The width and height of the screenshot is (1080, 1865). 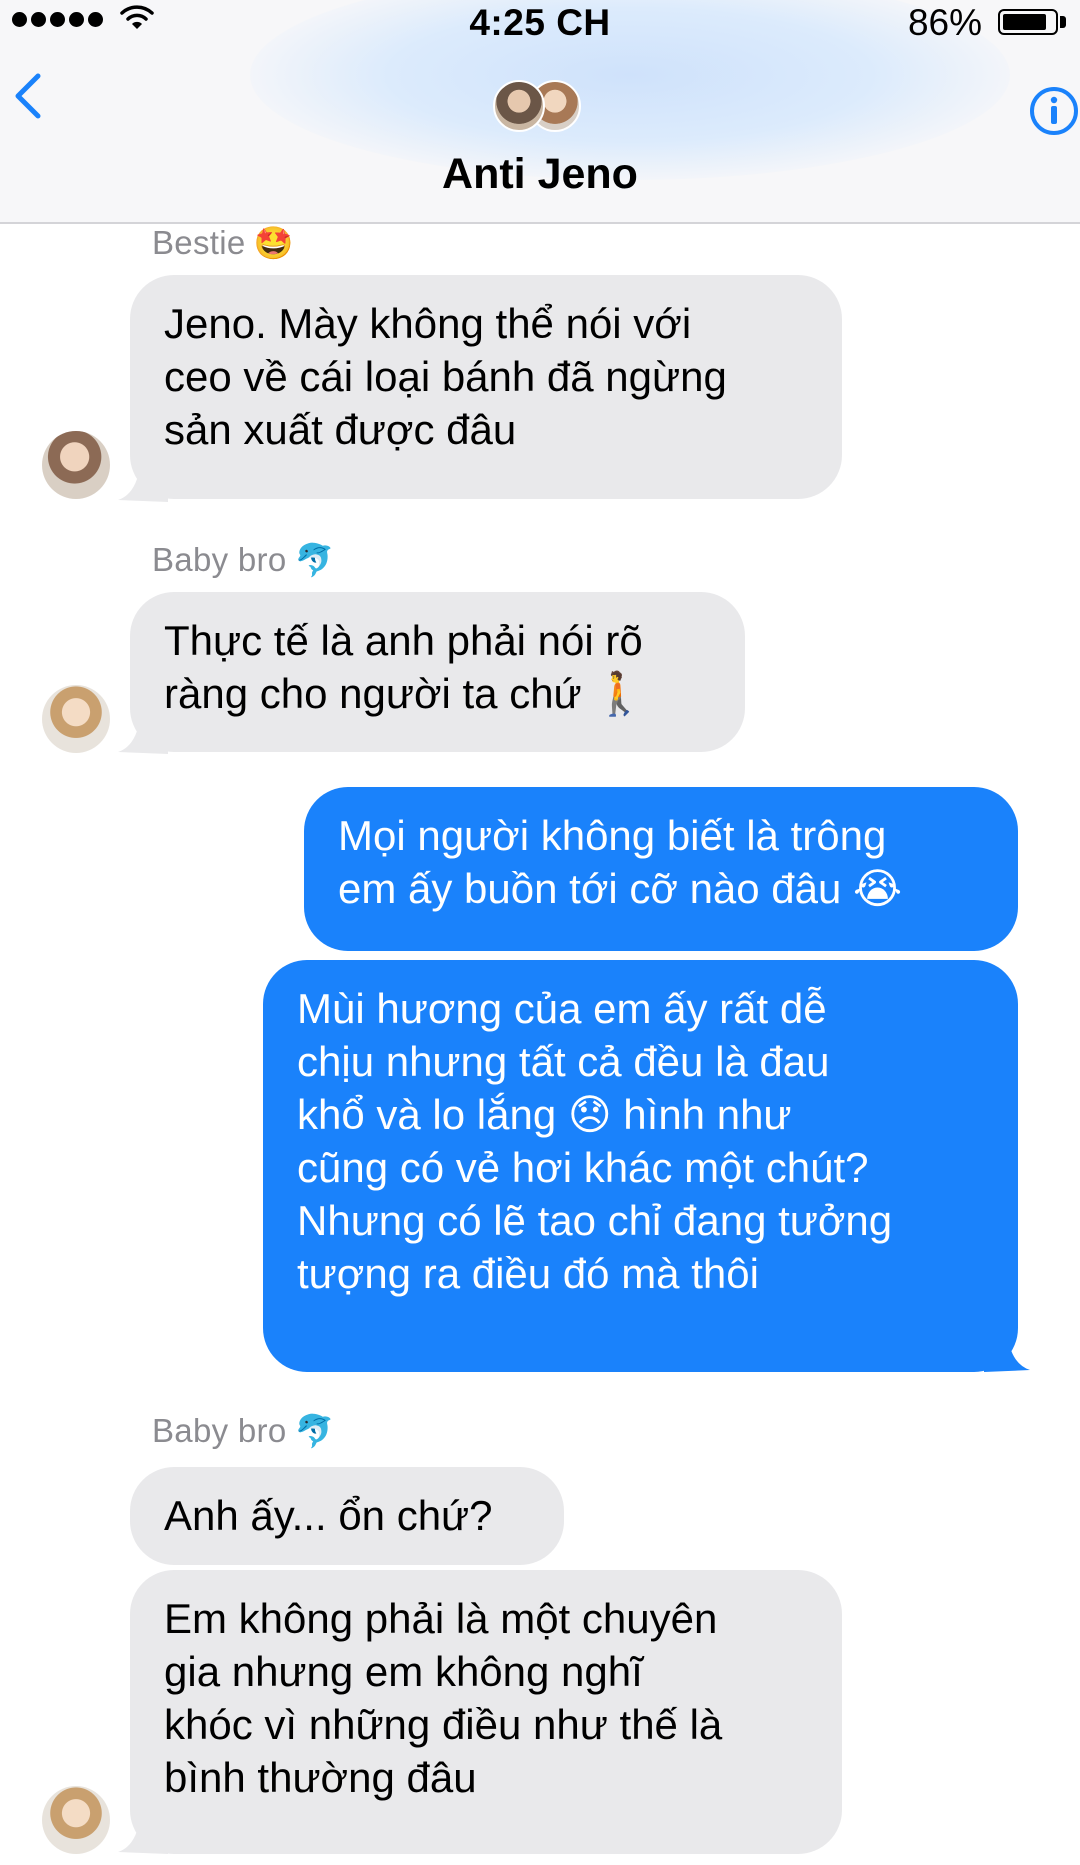 What do you see at coordinates (540, 174) in the screenshot?
I see `chat-title: Anti Jeno` at bounding box center [540, 174].